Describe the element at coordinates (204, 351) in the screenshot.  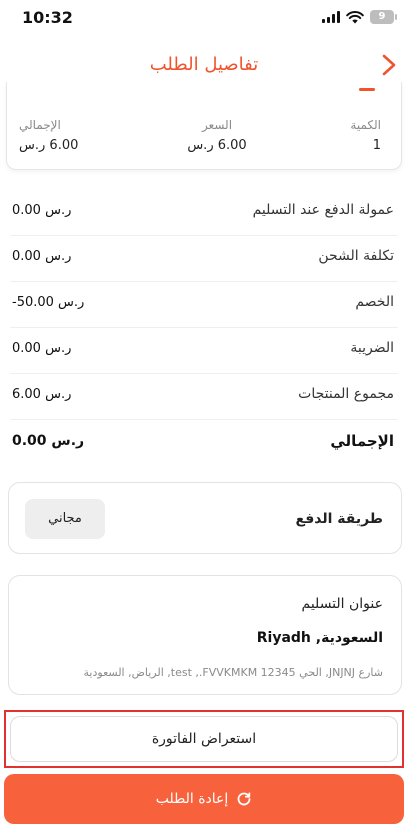
I see `tax-row: الضريبة 0.00 ر.س` at that location.